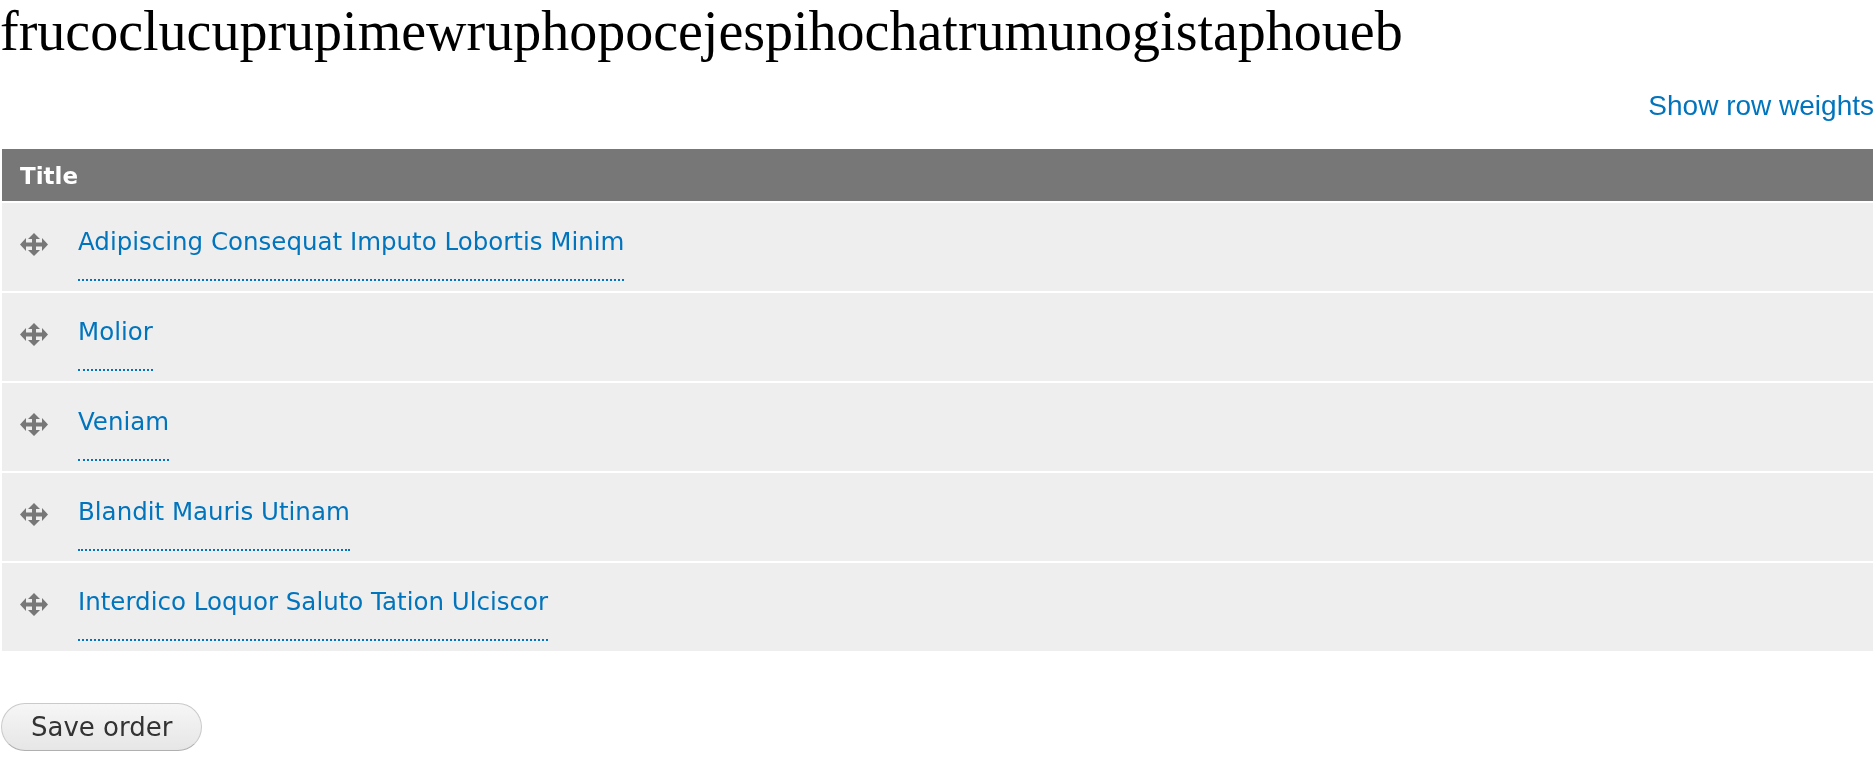 This screenshot has height=758, width=1875. What do you see at coordinates (313, 614) in the screenshot?
I see `row-title-link: Interdico Loquor Saluto Tation Ulciscor` at bounding box center [313, 614].